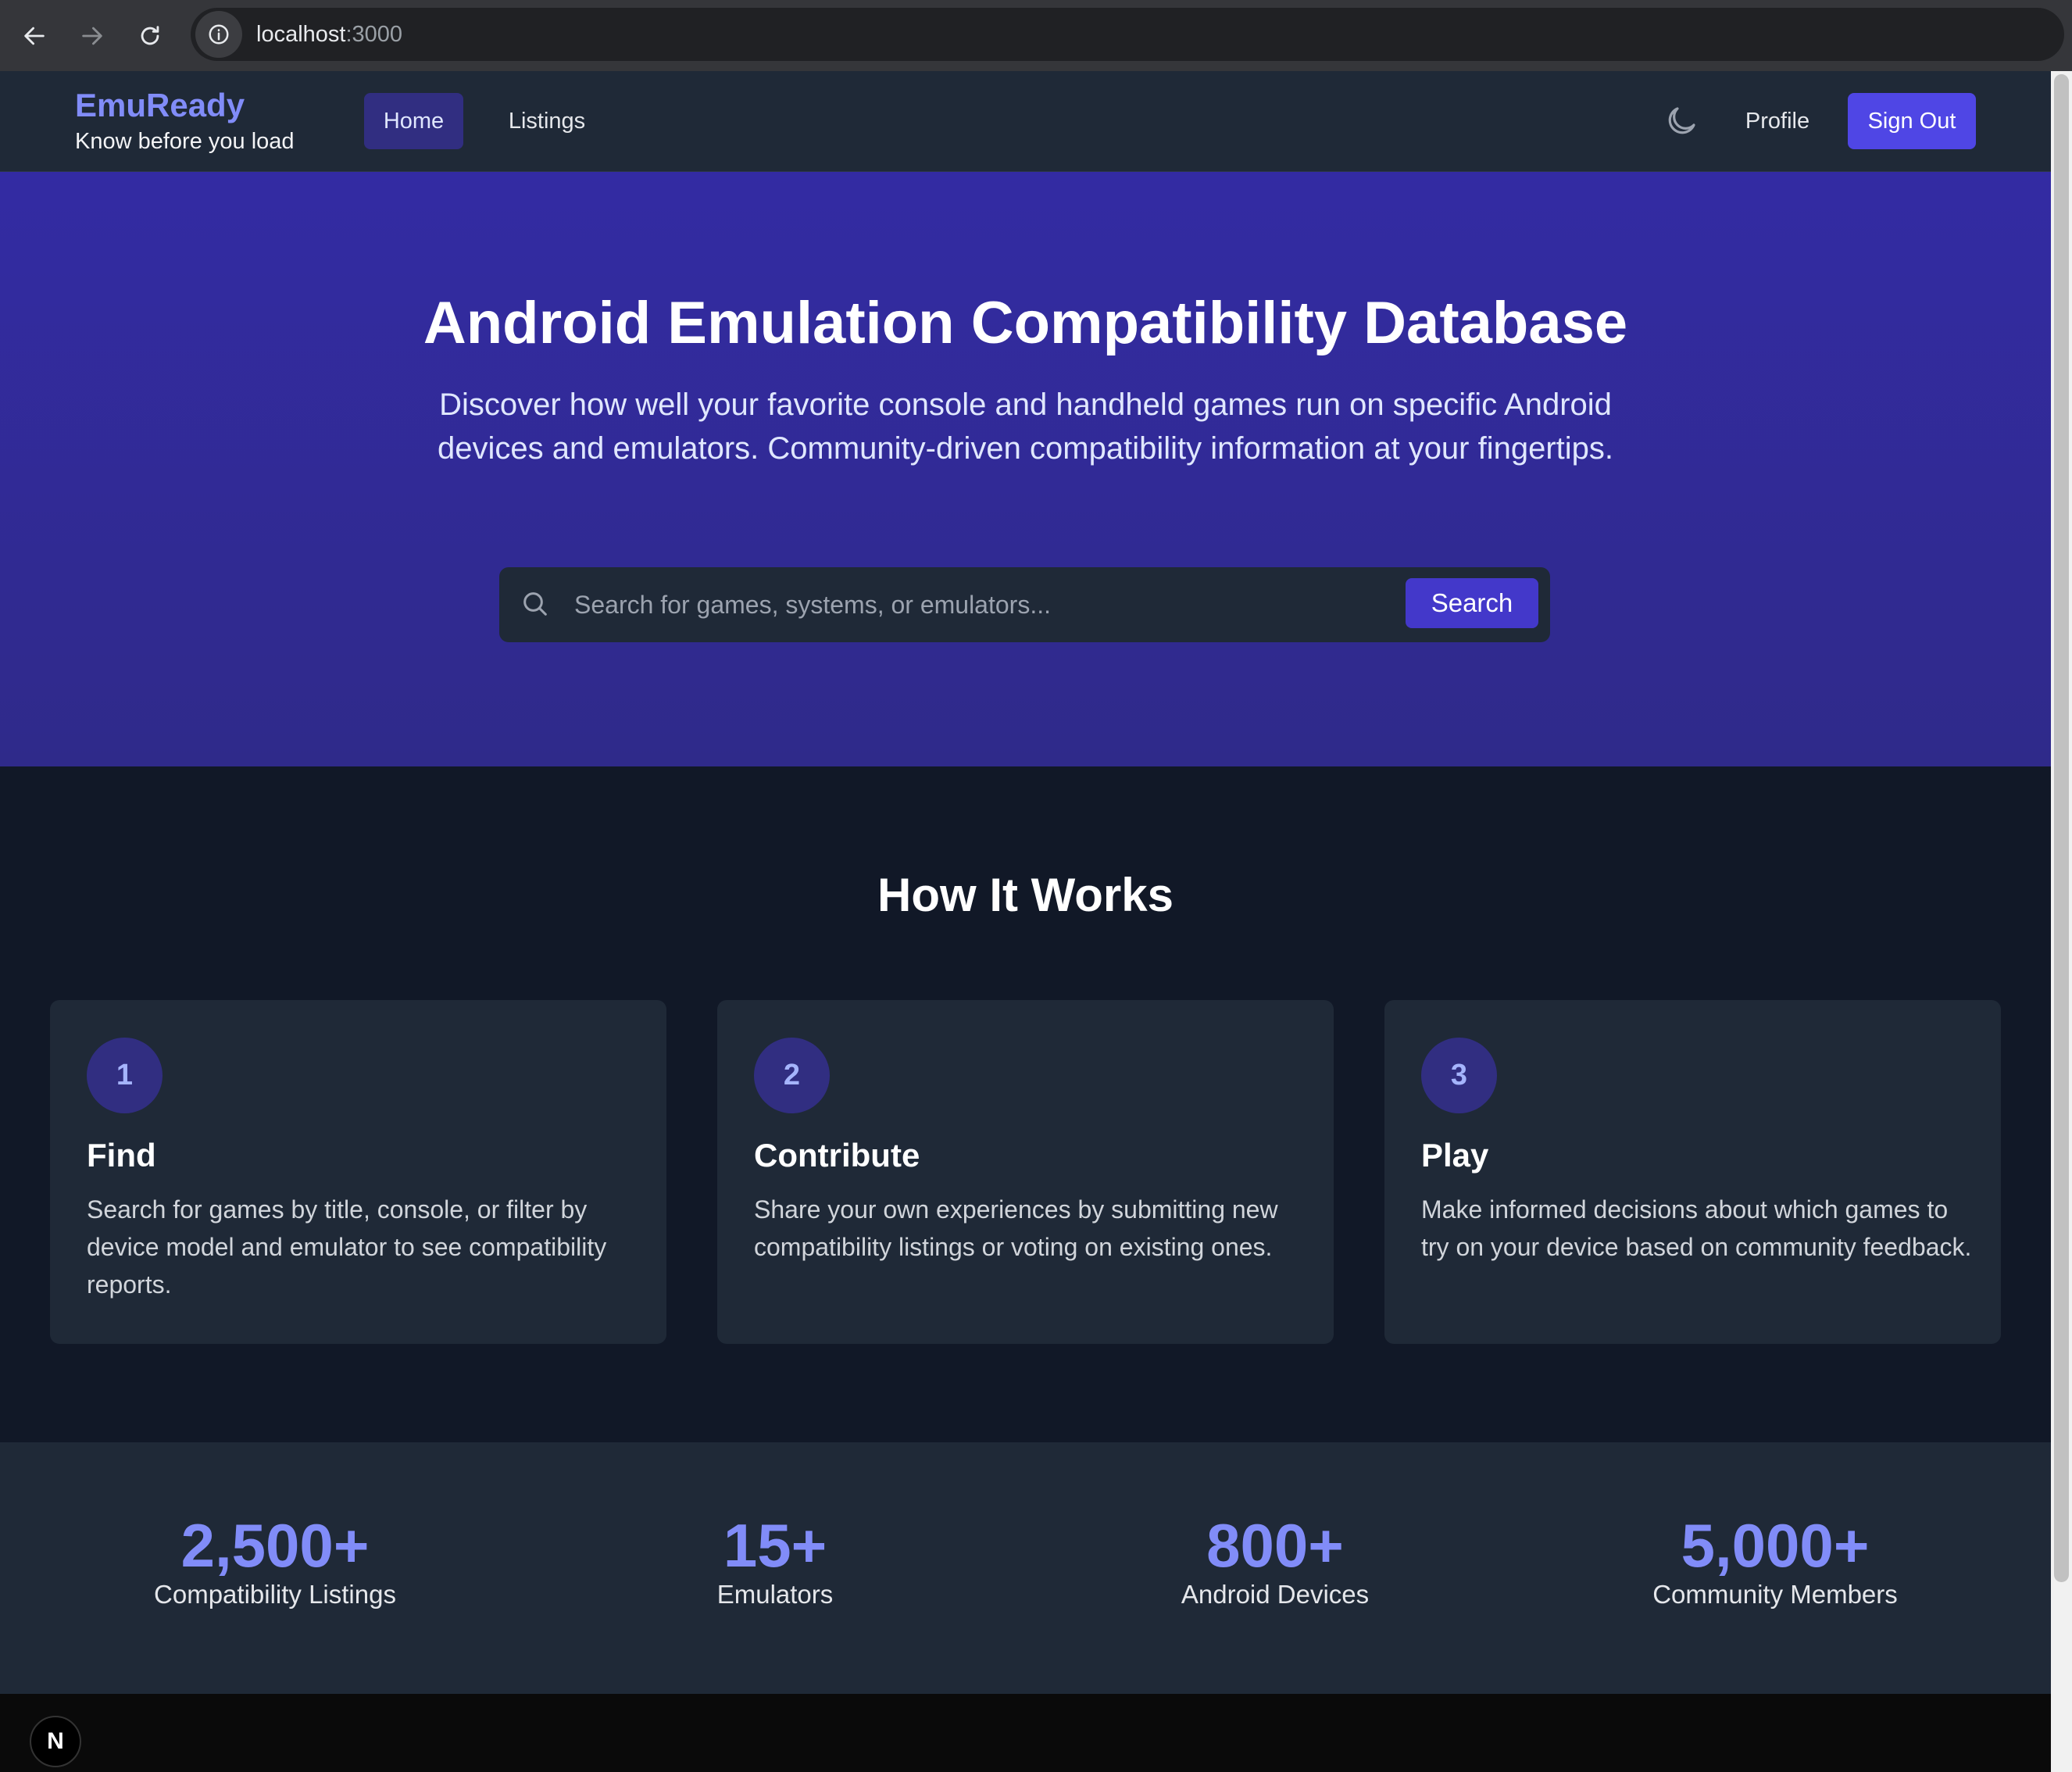 The width and height of the screenshot is (2072, 1772). I want to click on search-input, so click(965, 604).